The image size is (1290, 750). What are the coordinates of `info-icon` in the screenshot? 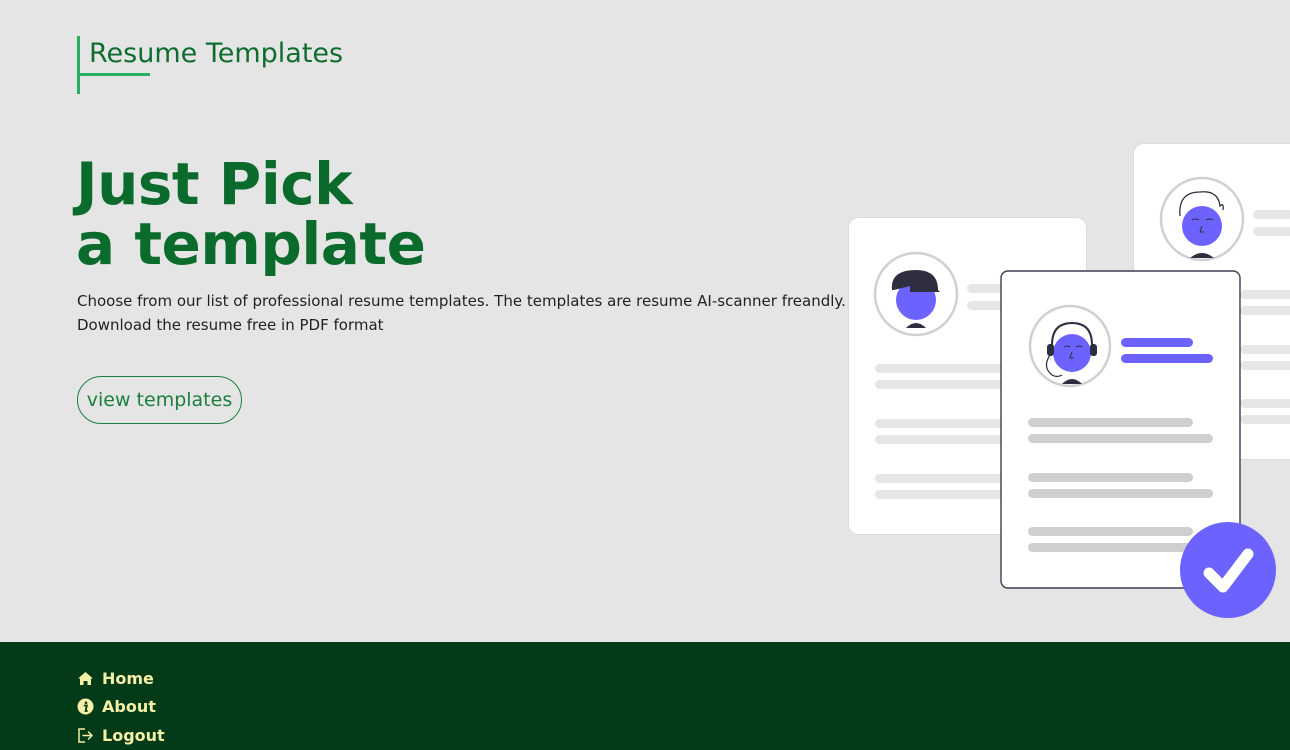 It's located at (85, 706).